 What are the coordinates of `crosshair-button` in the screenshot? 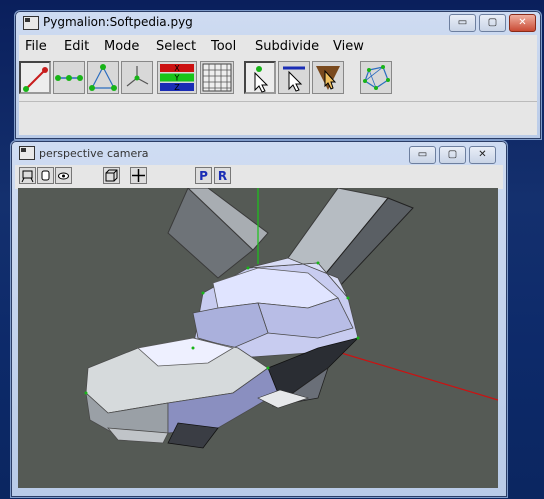 It's located at (138, 175).